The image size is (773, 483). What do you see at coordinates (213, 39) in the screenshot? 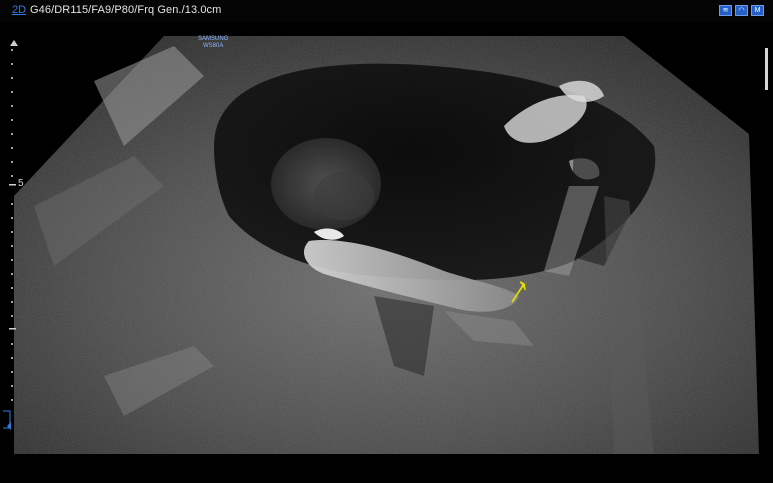
I see `brand-name: SAMSUNG` at bounding box center [213, 39].